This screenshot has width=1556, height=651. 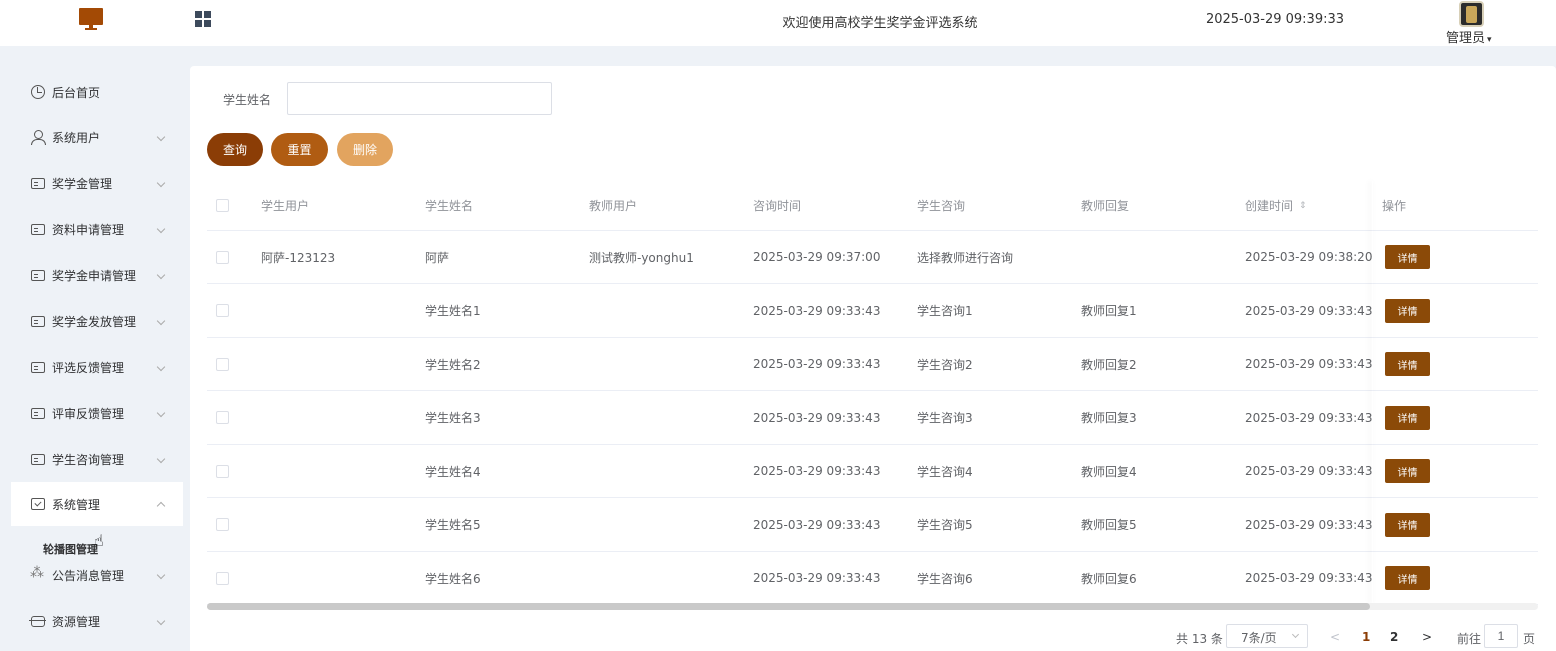 I want to click on user-name: 管理员, so click(x=1466, y=38).